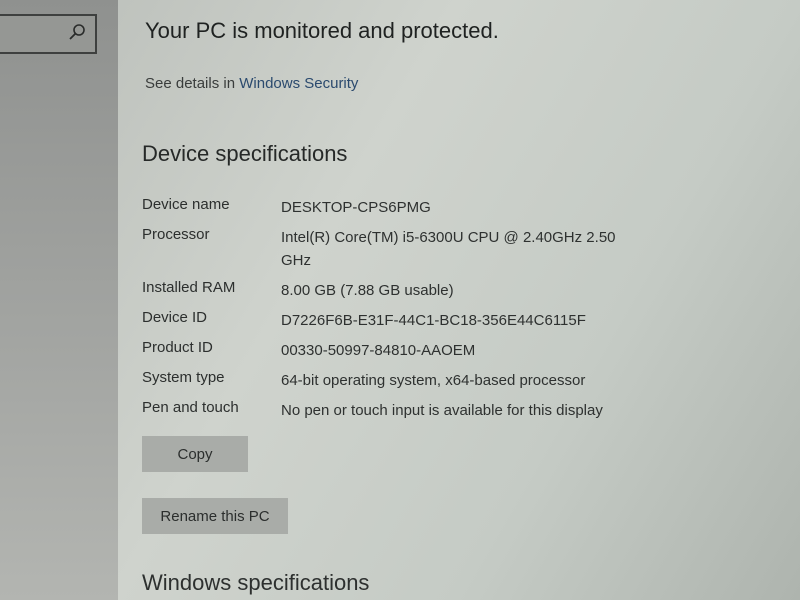  Describe the element at coordinates (356, 207) in the screenshot. I see `spec-value: DESKTOP-CPS6PMG` at that location.